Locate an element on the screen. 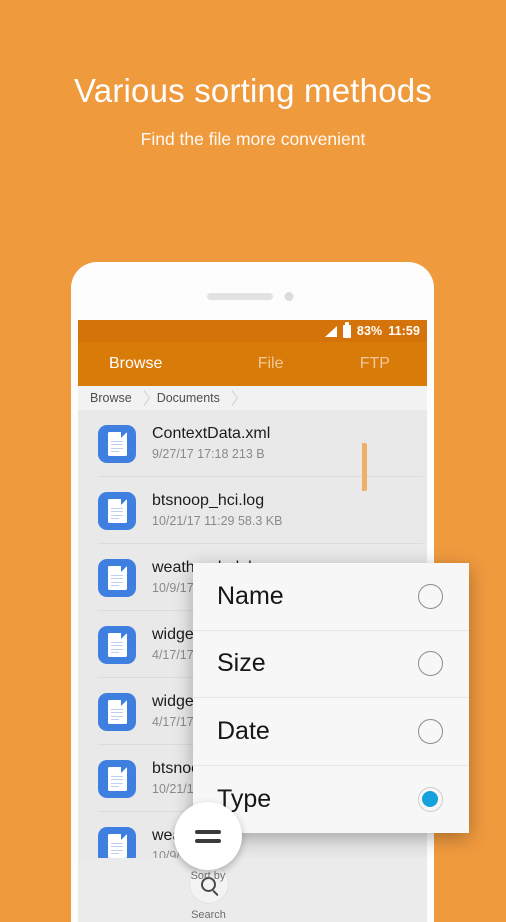  speaker-grille-icon is located at coordinates (239, 296).